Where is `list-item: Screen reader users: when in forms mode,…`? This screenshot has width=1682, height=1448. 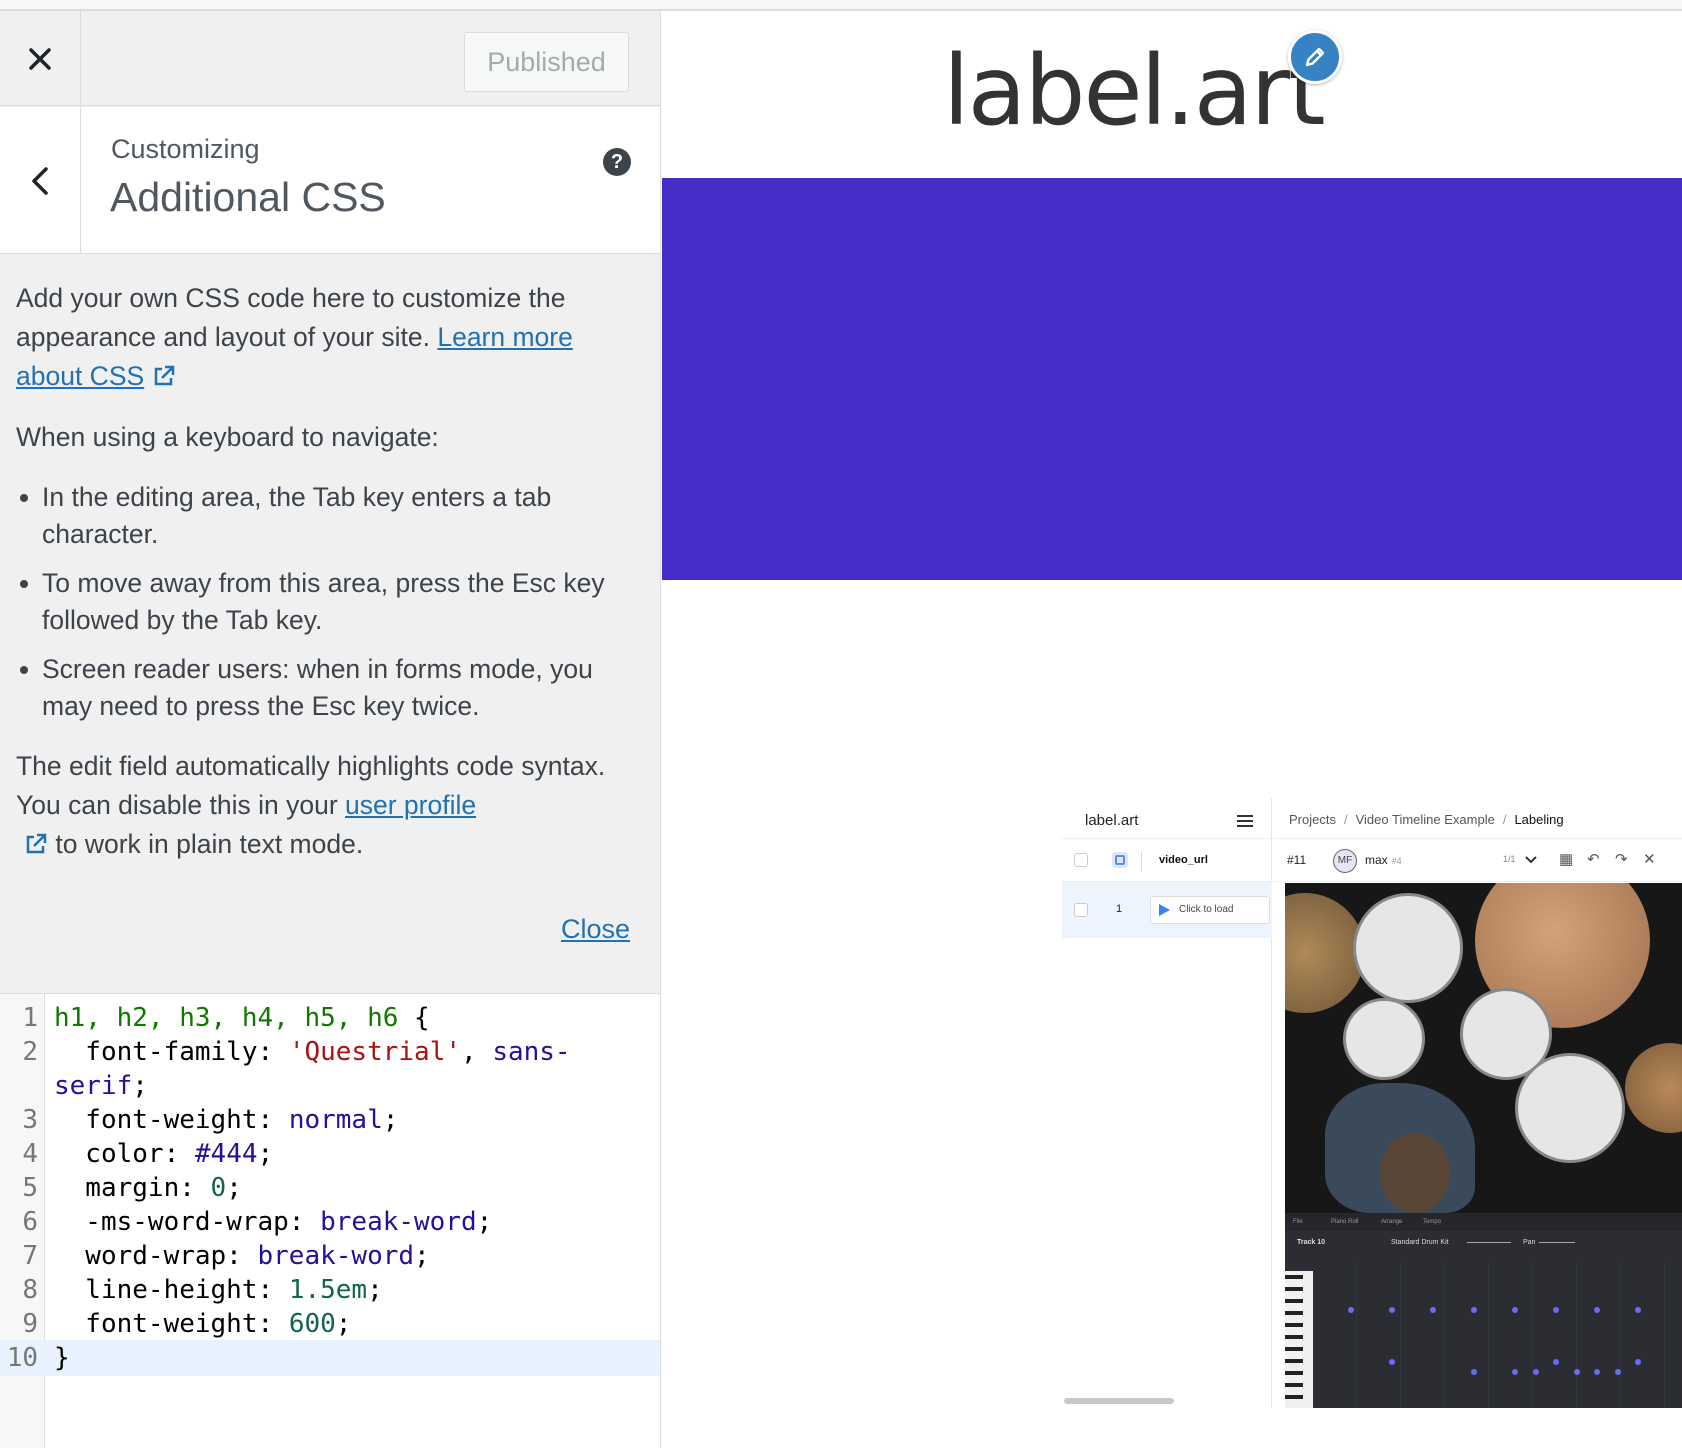 list-item: Screen reader users: when in forms mode,… is located at coordinates (331, 688).